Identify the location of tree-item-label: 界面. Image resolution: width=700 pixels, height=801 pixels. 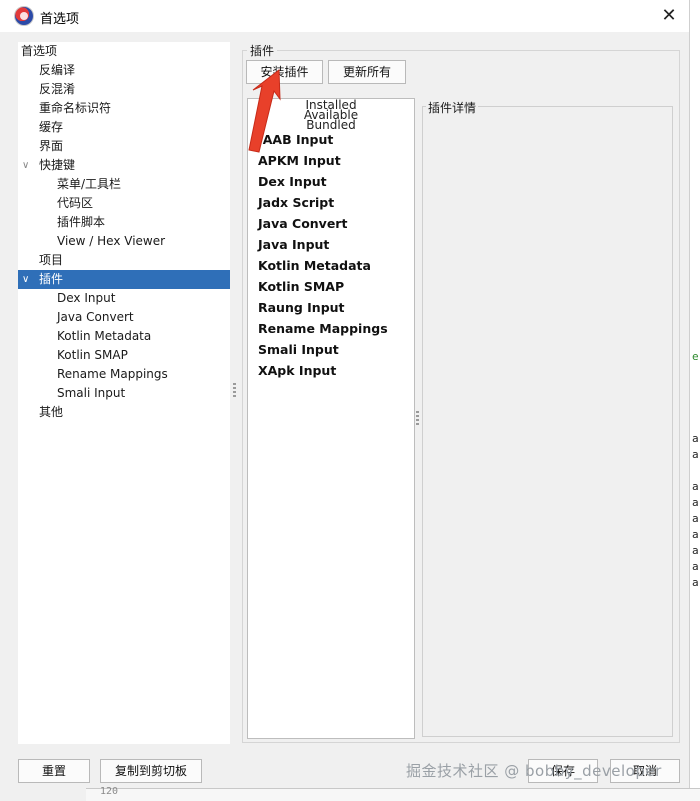
(51, 146).